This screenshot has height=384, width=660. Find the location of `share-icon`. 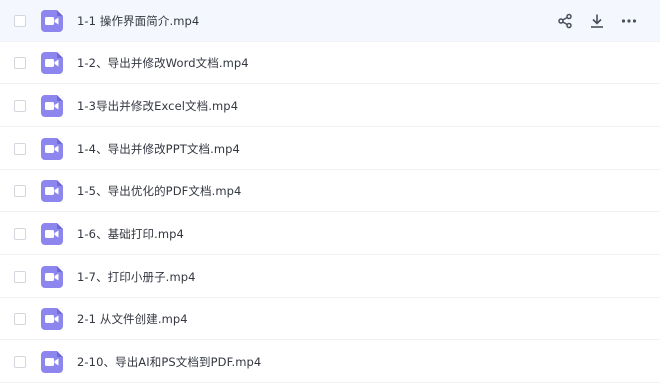

share-icon is located at coordinates (565, 21).